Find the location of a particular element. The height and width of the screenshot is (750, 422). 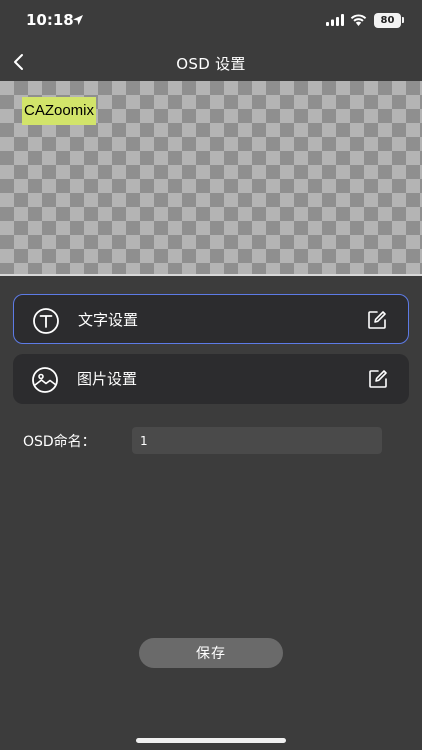

battery-cap is located at coordinates (403, 20).